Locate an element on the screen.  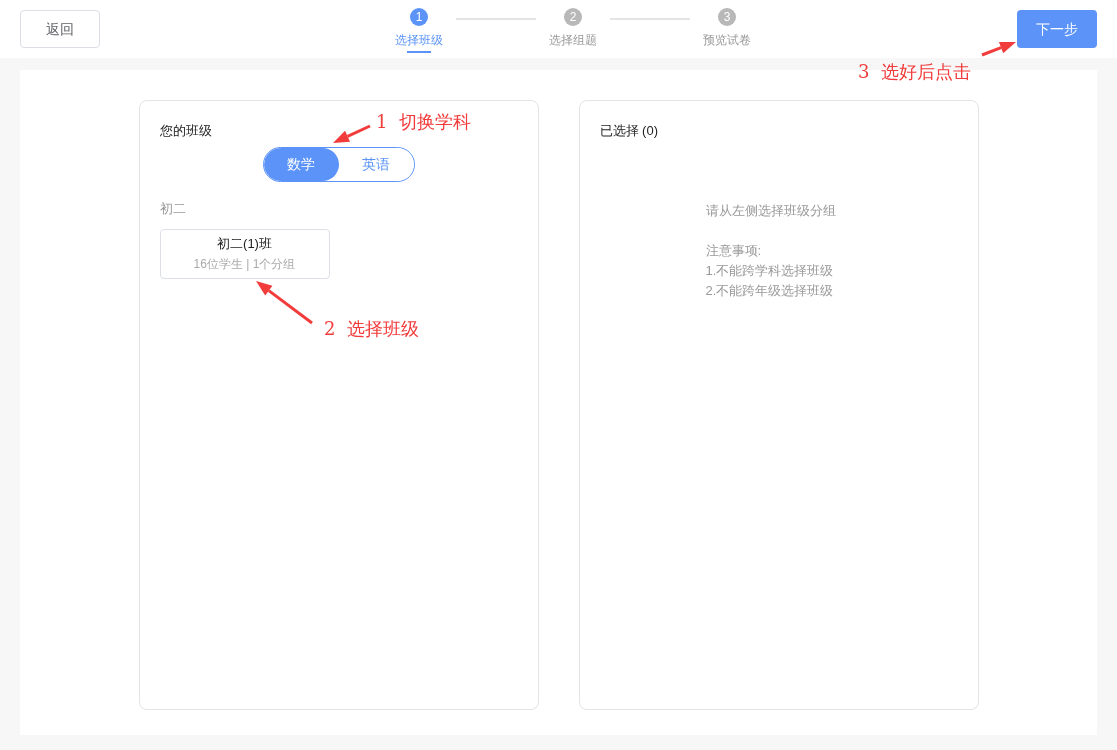
panel-title: 您的班级 is located at coordinates (185, 131).